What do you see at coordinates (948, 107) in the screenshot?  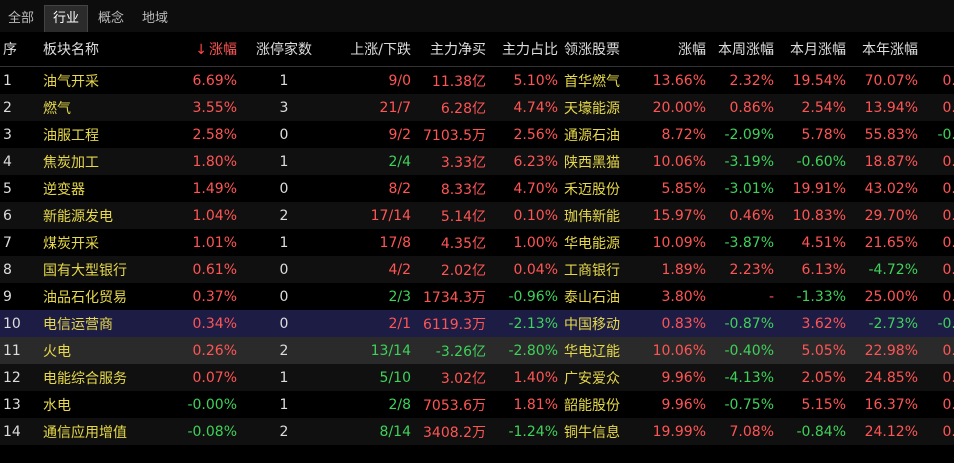 I see `speed: 0.14%` at bounding box center [948, 107].